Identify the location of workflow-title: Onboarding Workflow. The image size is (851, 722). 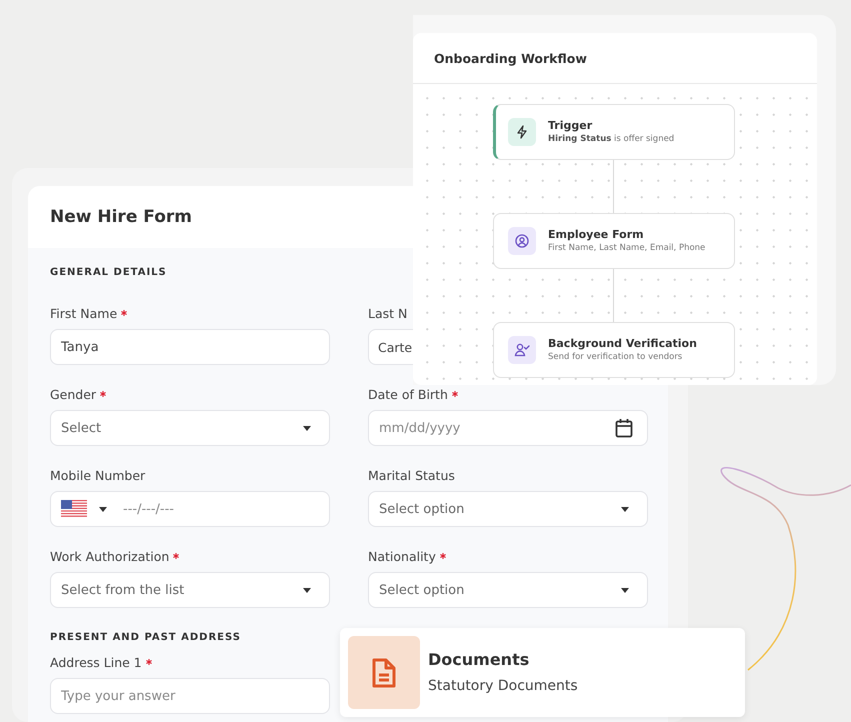
(510, 58).